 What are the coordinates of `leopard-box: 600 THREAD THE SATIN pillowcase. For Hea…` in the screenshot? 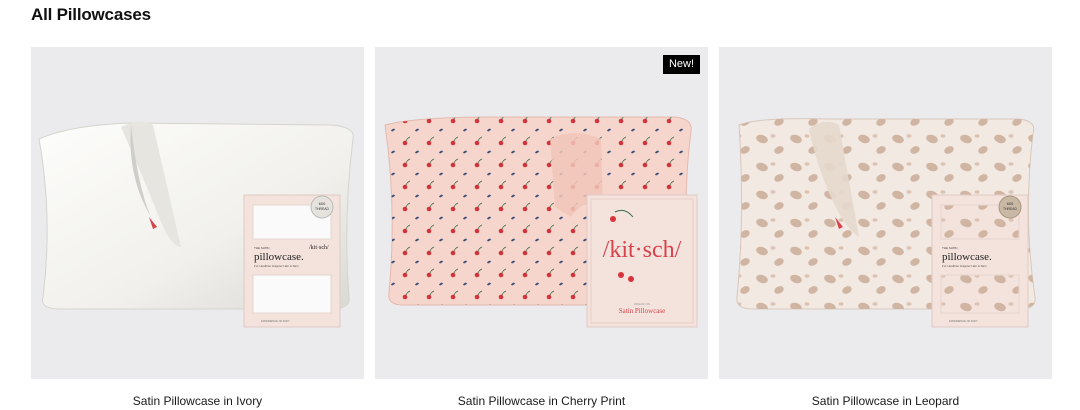 It's located at (980, 261).